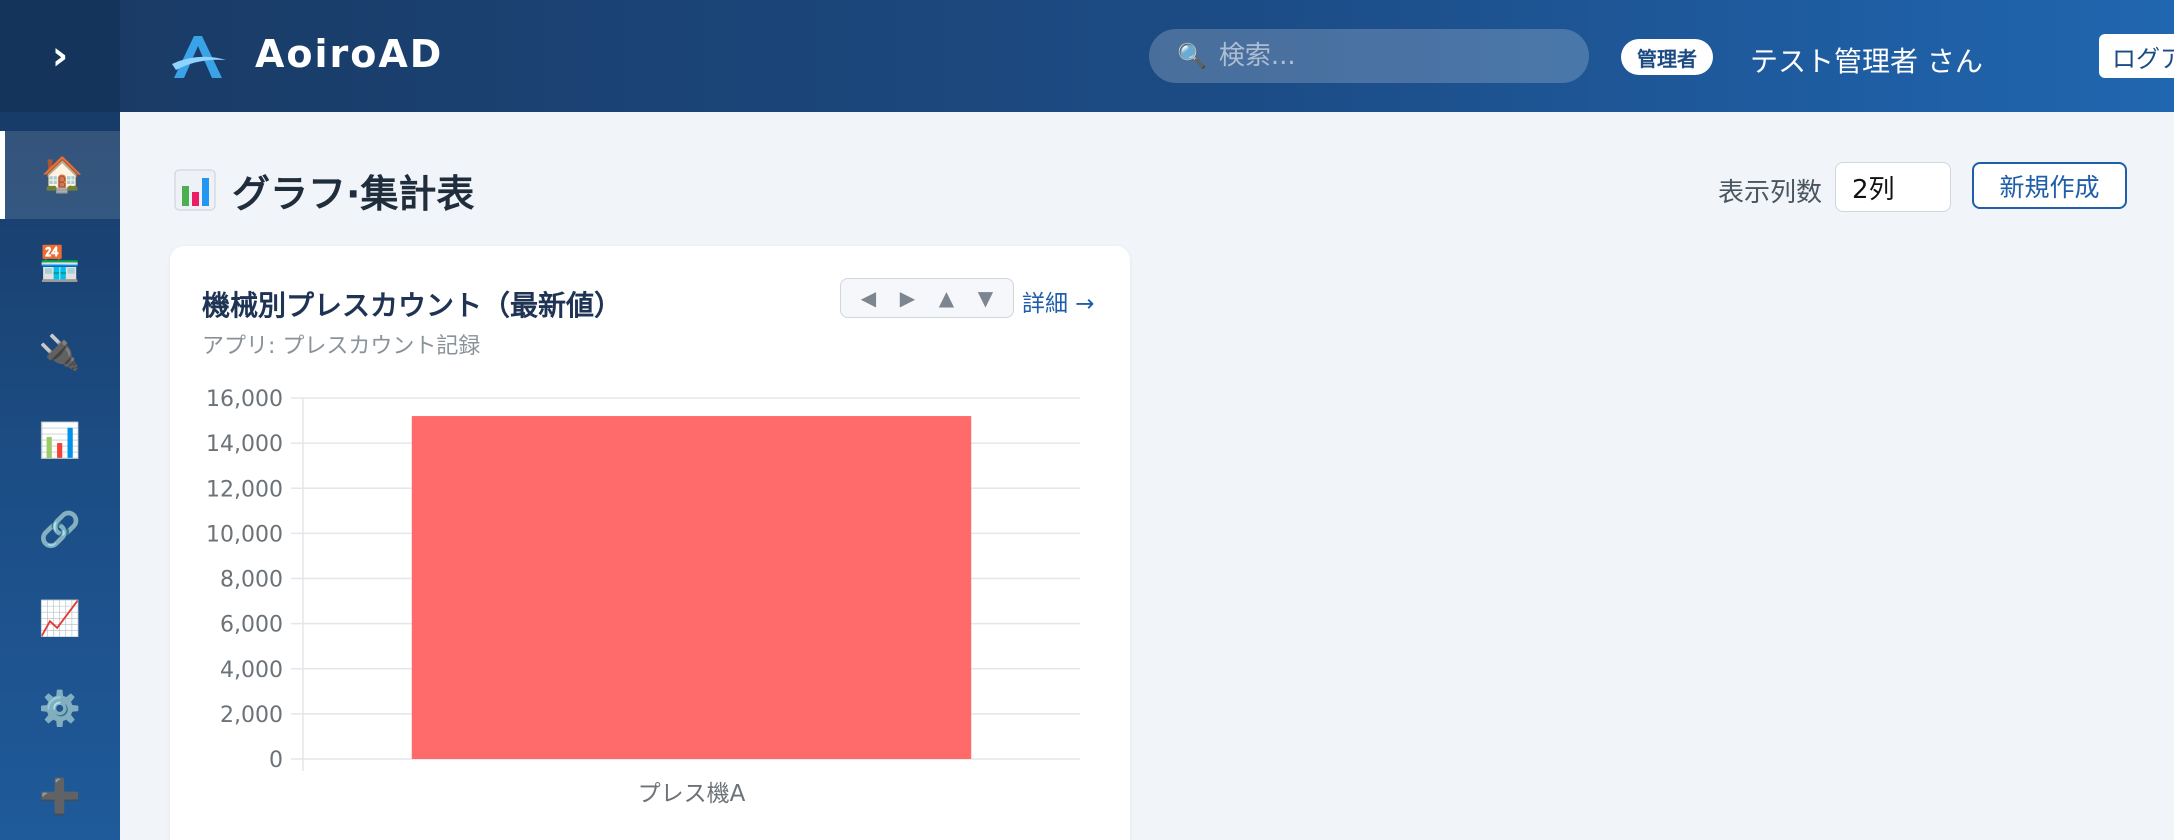 The image size is (2174, 840). What do you see at coordinates (1866, 61) in the screenshot?
I see `user-name: テスト管理者 さん` at bounding box center [1866, 61].